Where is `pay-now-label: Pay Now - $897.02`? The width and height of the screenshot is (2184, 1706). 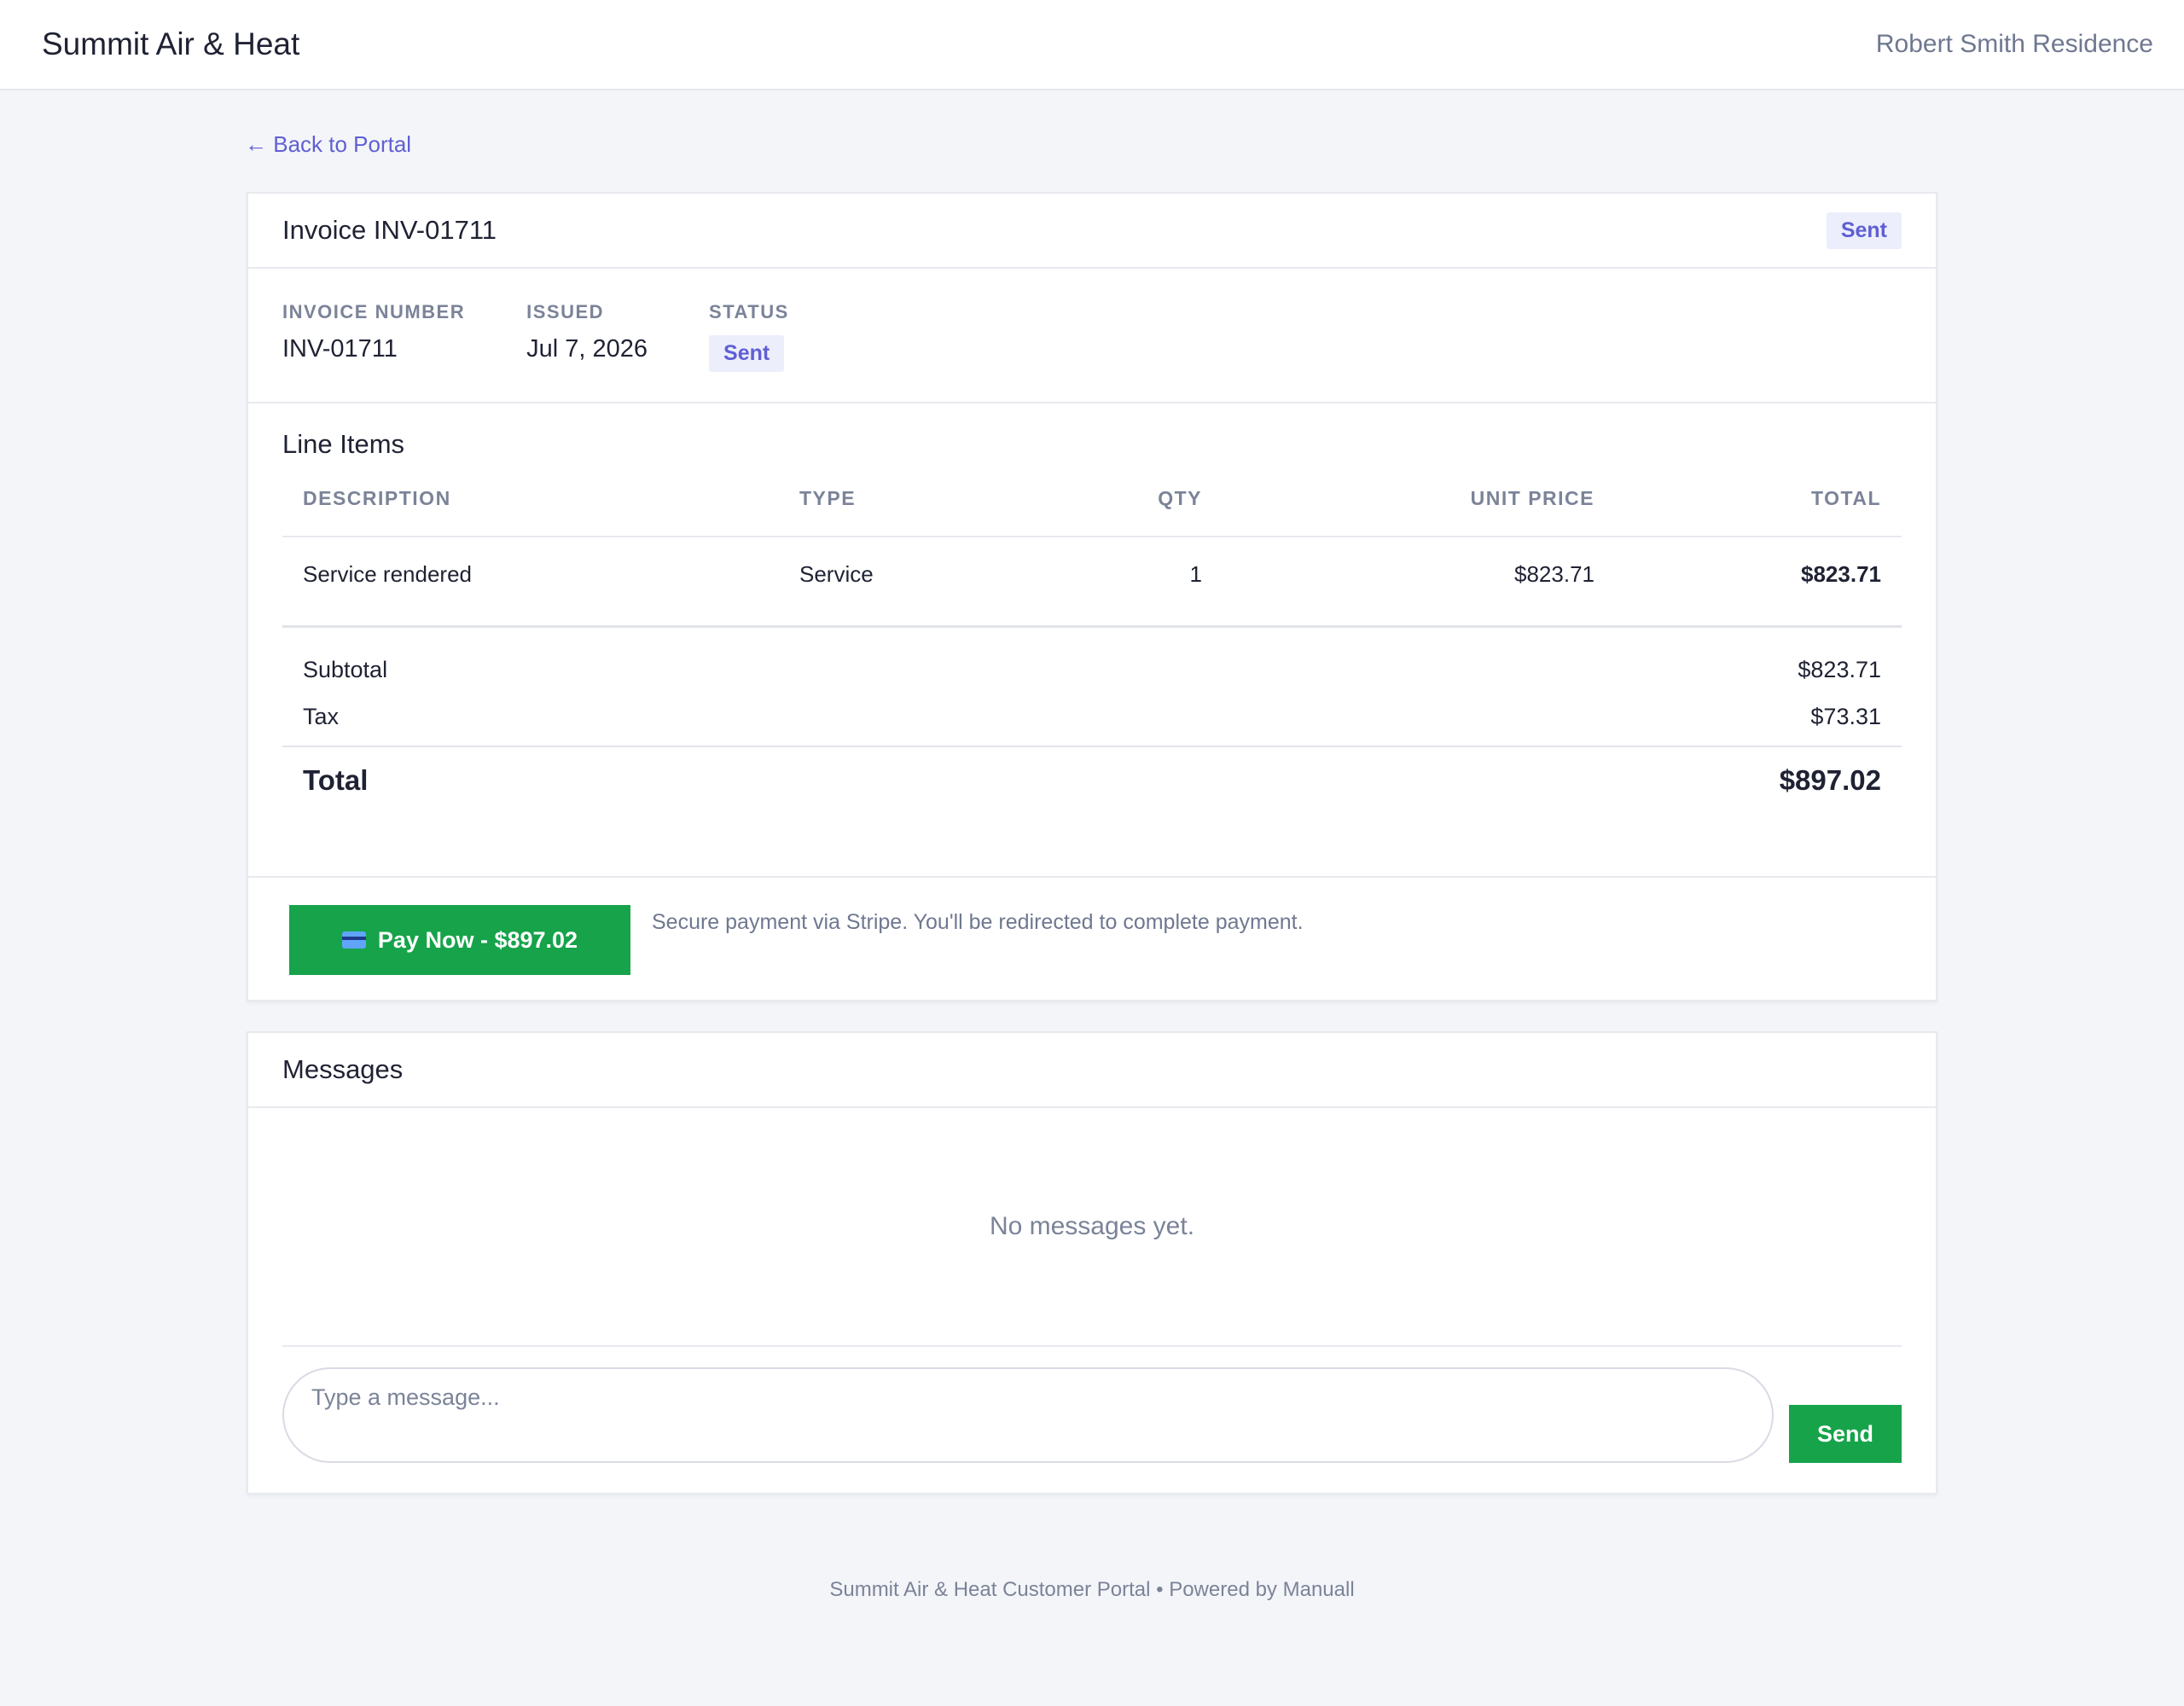 pay-now-label: Pay Now - $897.02 is located at coordinates (478, 939).